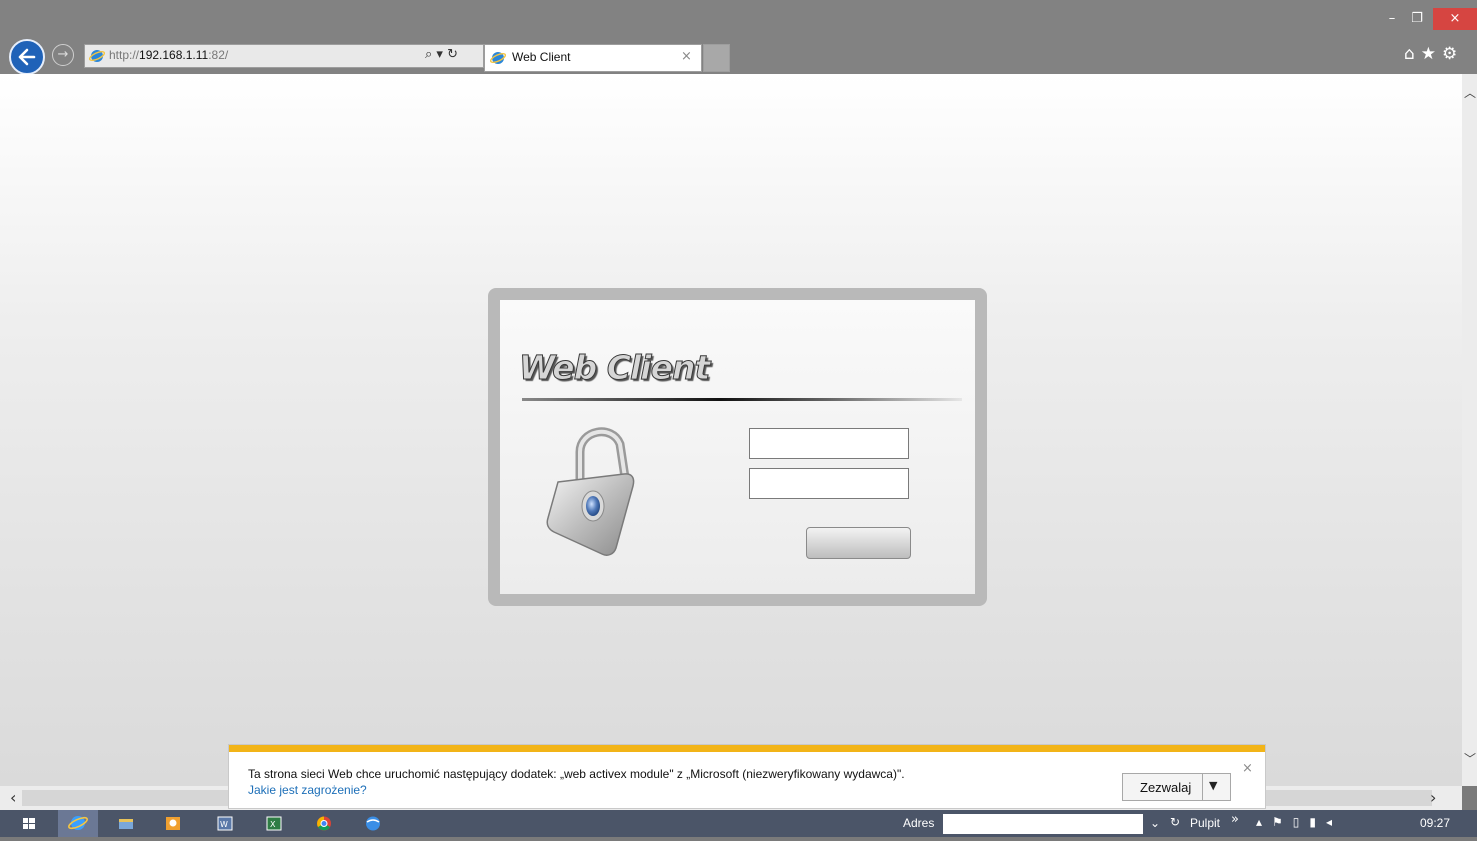 This screenshot has height=841, width=1477. Describe the element at coordinates (1433, 797) in the screenshot. I see `scroll-right-icon: ›` at that location.